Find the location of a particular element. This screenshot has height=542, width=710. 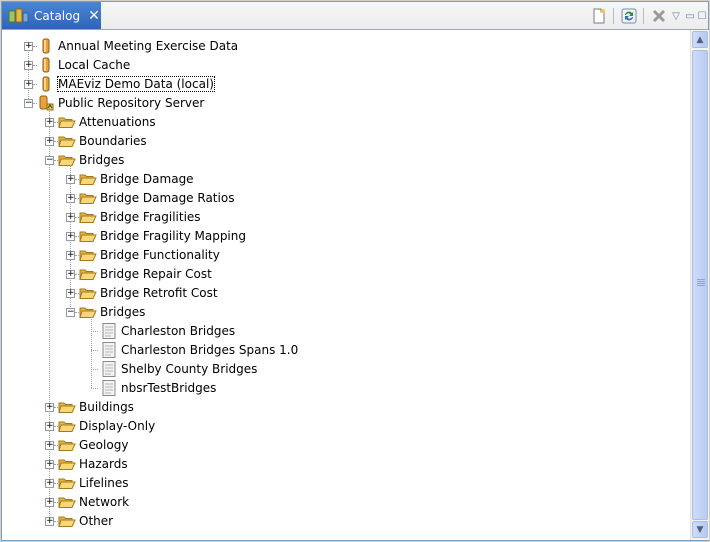

refresh-icon is located at coordinates (629, 16).